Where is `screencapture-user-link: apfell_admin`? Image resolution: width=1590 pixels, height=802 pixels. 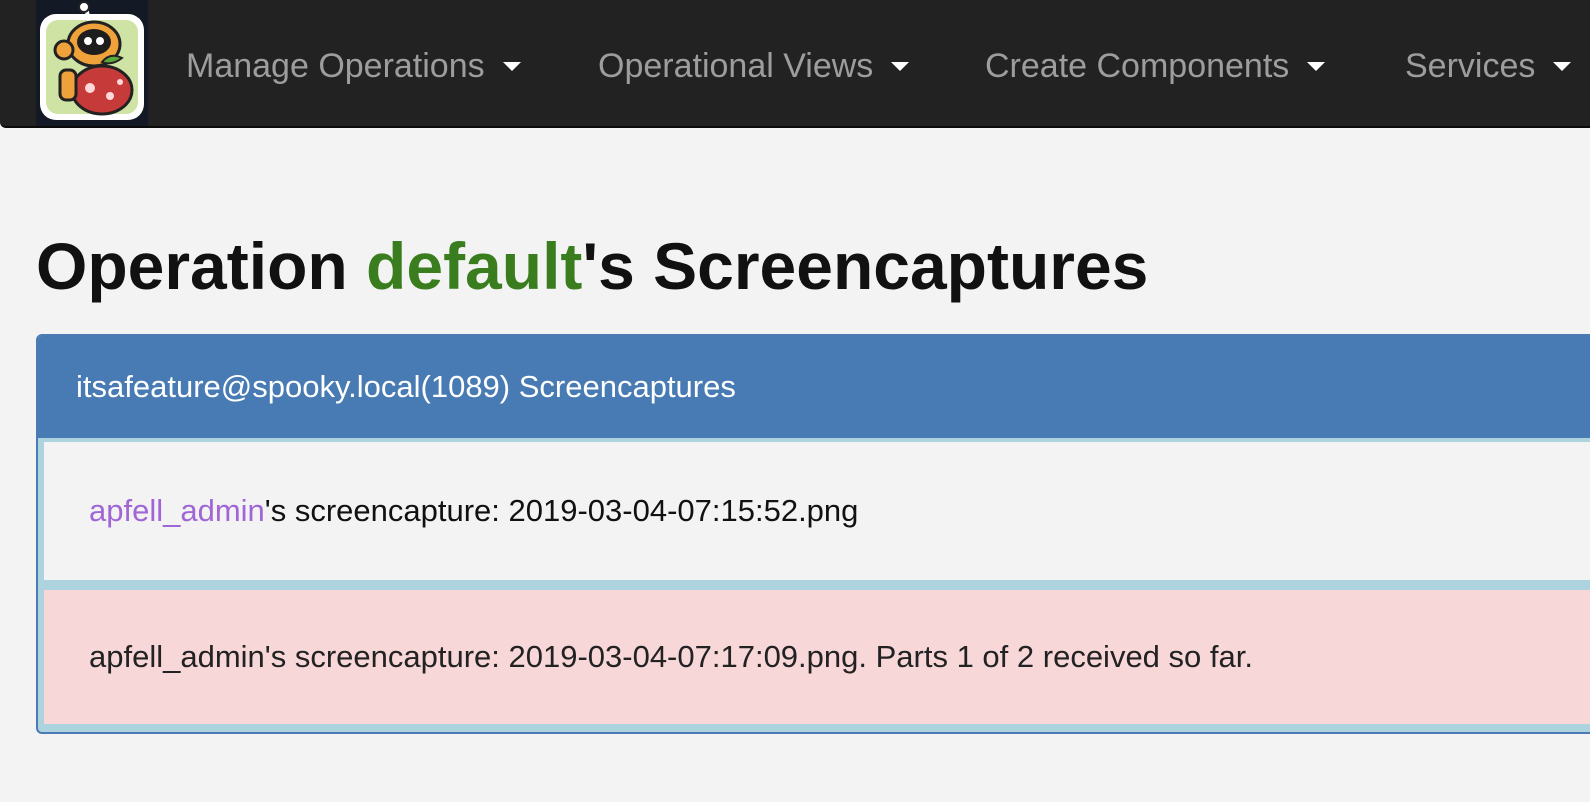
screencapture-user-link: apfell_admin is located at coordinates (177, 511).